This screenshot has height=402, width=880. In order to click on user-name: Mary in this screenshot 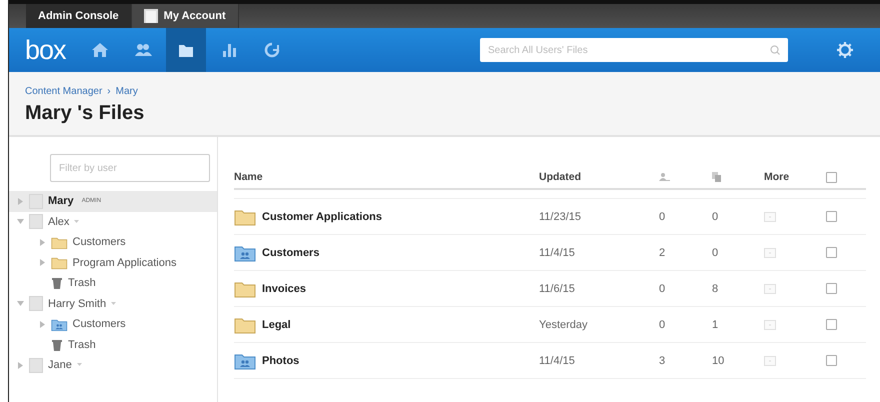, I will do `click(61, 201)`.